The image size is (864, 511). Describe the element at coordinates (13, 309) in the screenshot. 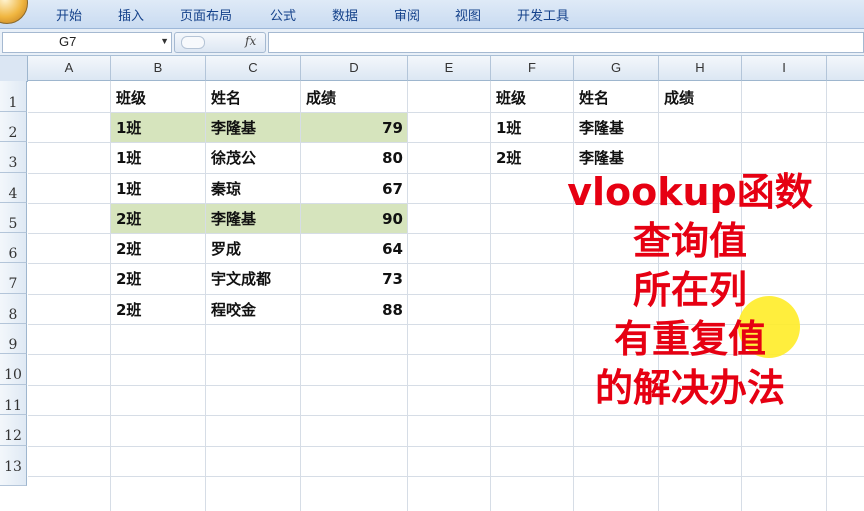

I see `row-header-8: 8` at that location.